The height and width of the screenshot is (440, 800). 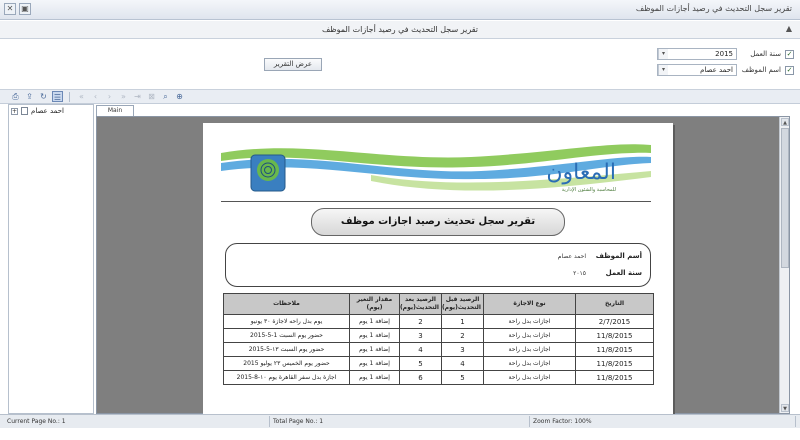 I want to click on vertical-scrollbar: ▲ ▼, so click(x=784, y=265).